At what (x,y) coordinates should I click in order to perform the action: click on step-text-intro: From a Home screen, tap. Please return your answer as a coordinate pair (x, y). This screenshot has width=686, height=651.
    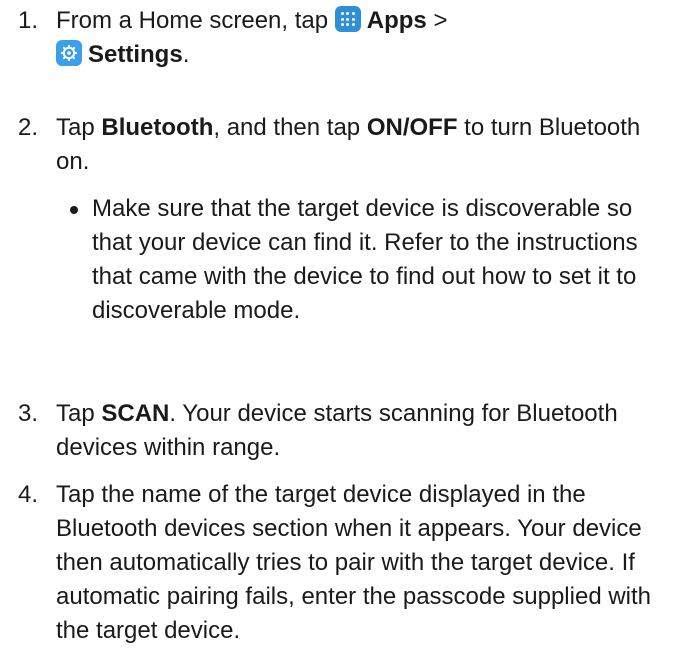
    Looking at the image, I should click on (192, 20).